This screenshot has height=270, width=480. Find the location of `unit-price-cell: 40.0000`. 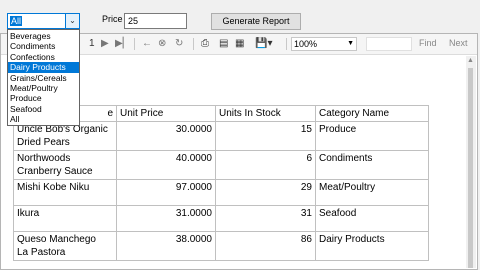

unit-price-cell: 40.0000 is located at coordinates (166, 165).